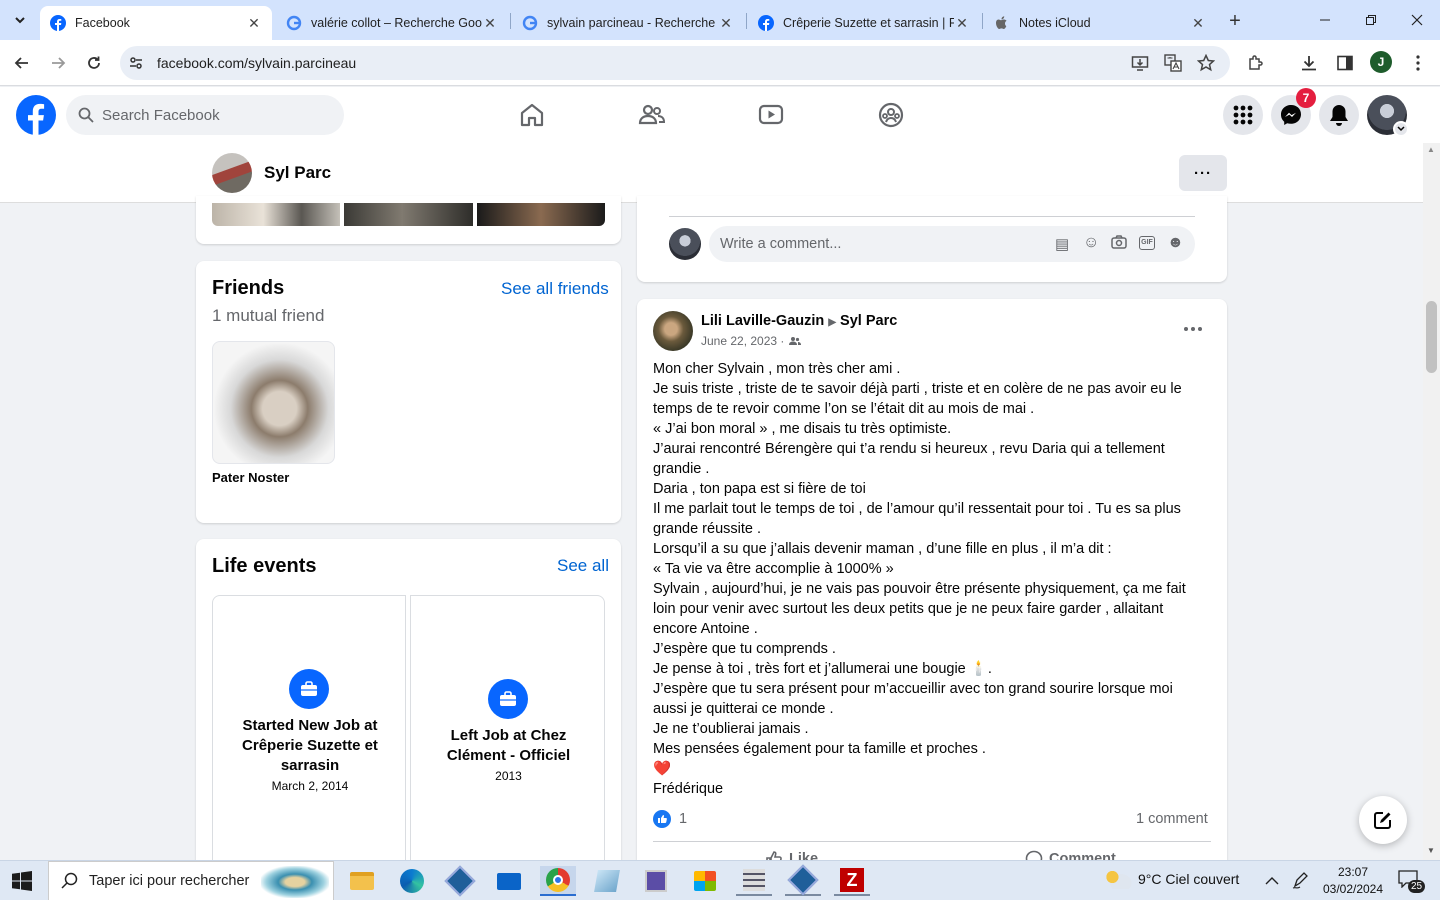 This screenshot has width=1440, height=900. I want to click on extensions-button, so click(1256, 63).